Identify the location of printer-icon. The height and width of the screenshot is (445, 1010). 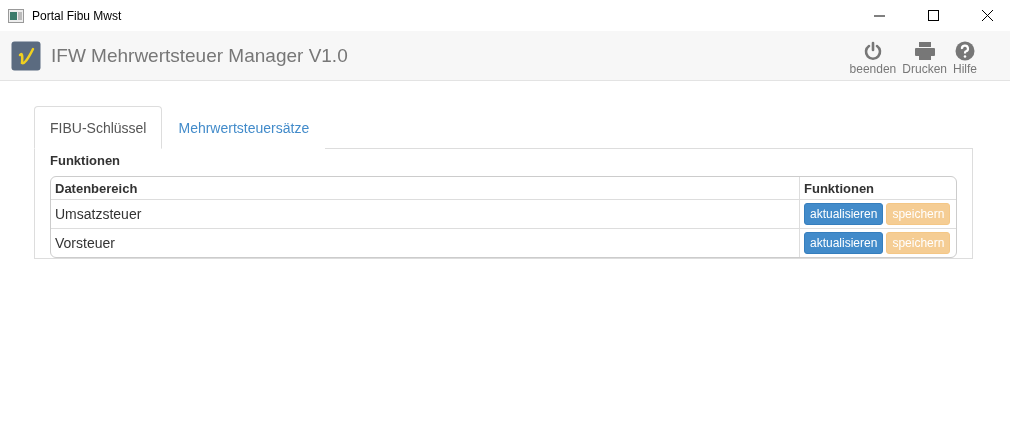
(924, 51).